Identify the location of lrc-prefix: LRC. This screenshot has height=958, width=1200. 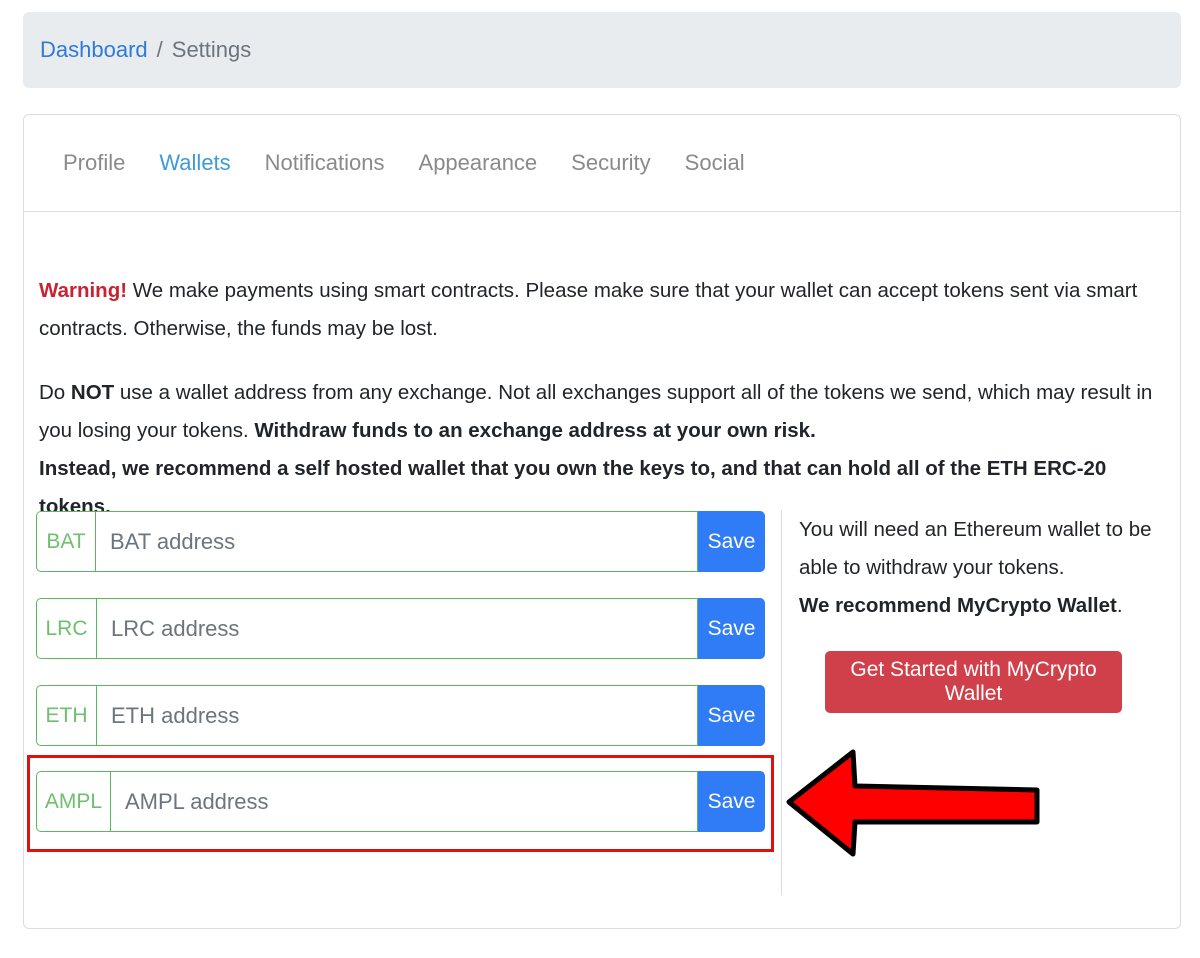
(66, 628).